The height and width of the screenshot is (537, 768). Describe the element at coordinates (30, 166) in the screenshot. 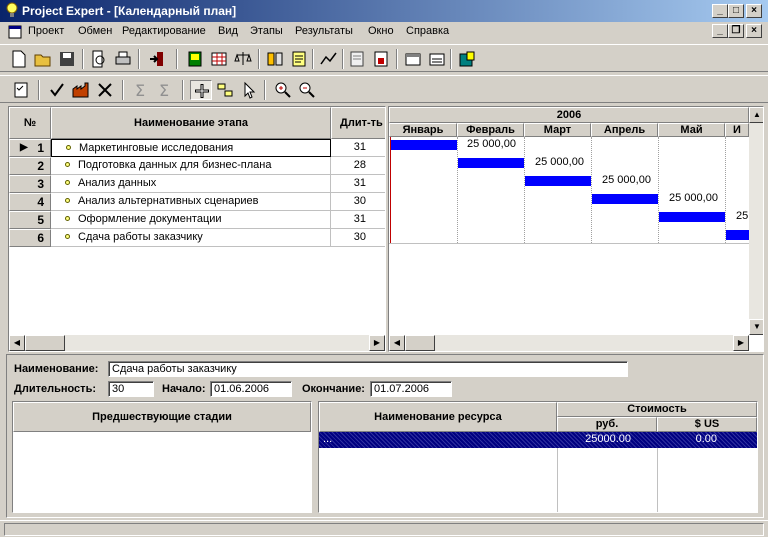

I see `row-header-2: 2` at that location.